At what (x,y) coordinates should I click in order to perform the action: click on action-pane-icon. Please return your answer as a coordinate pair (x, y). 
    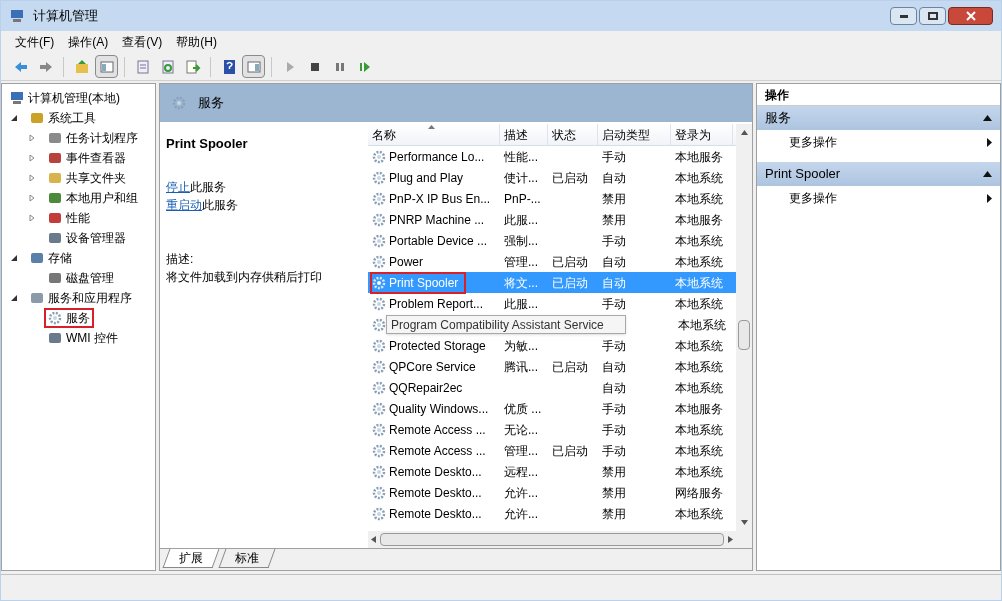
    Looking at the image, I should click on (253, 66).